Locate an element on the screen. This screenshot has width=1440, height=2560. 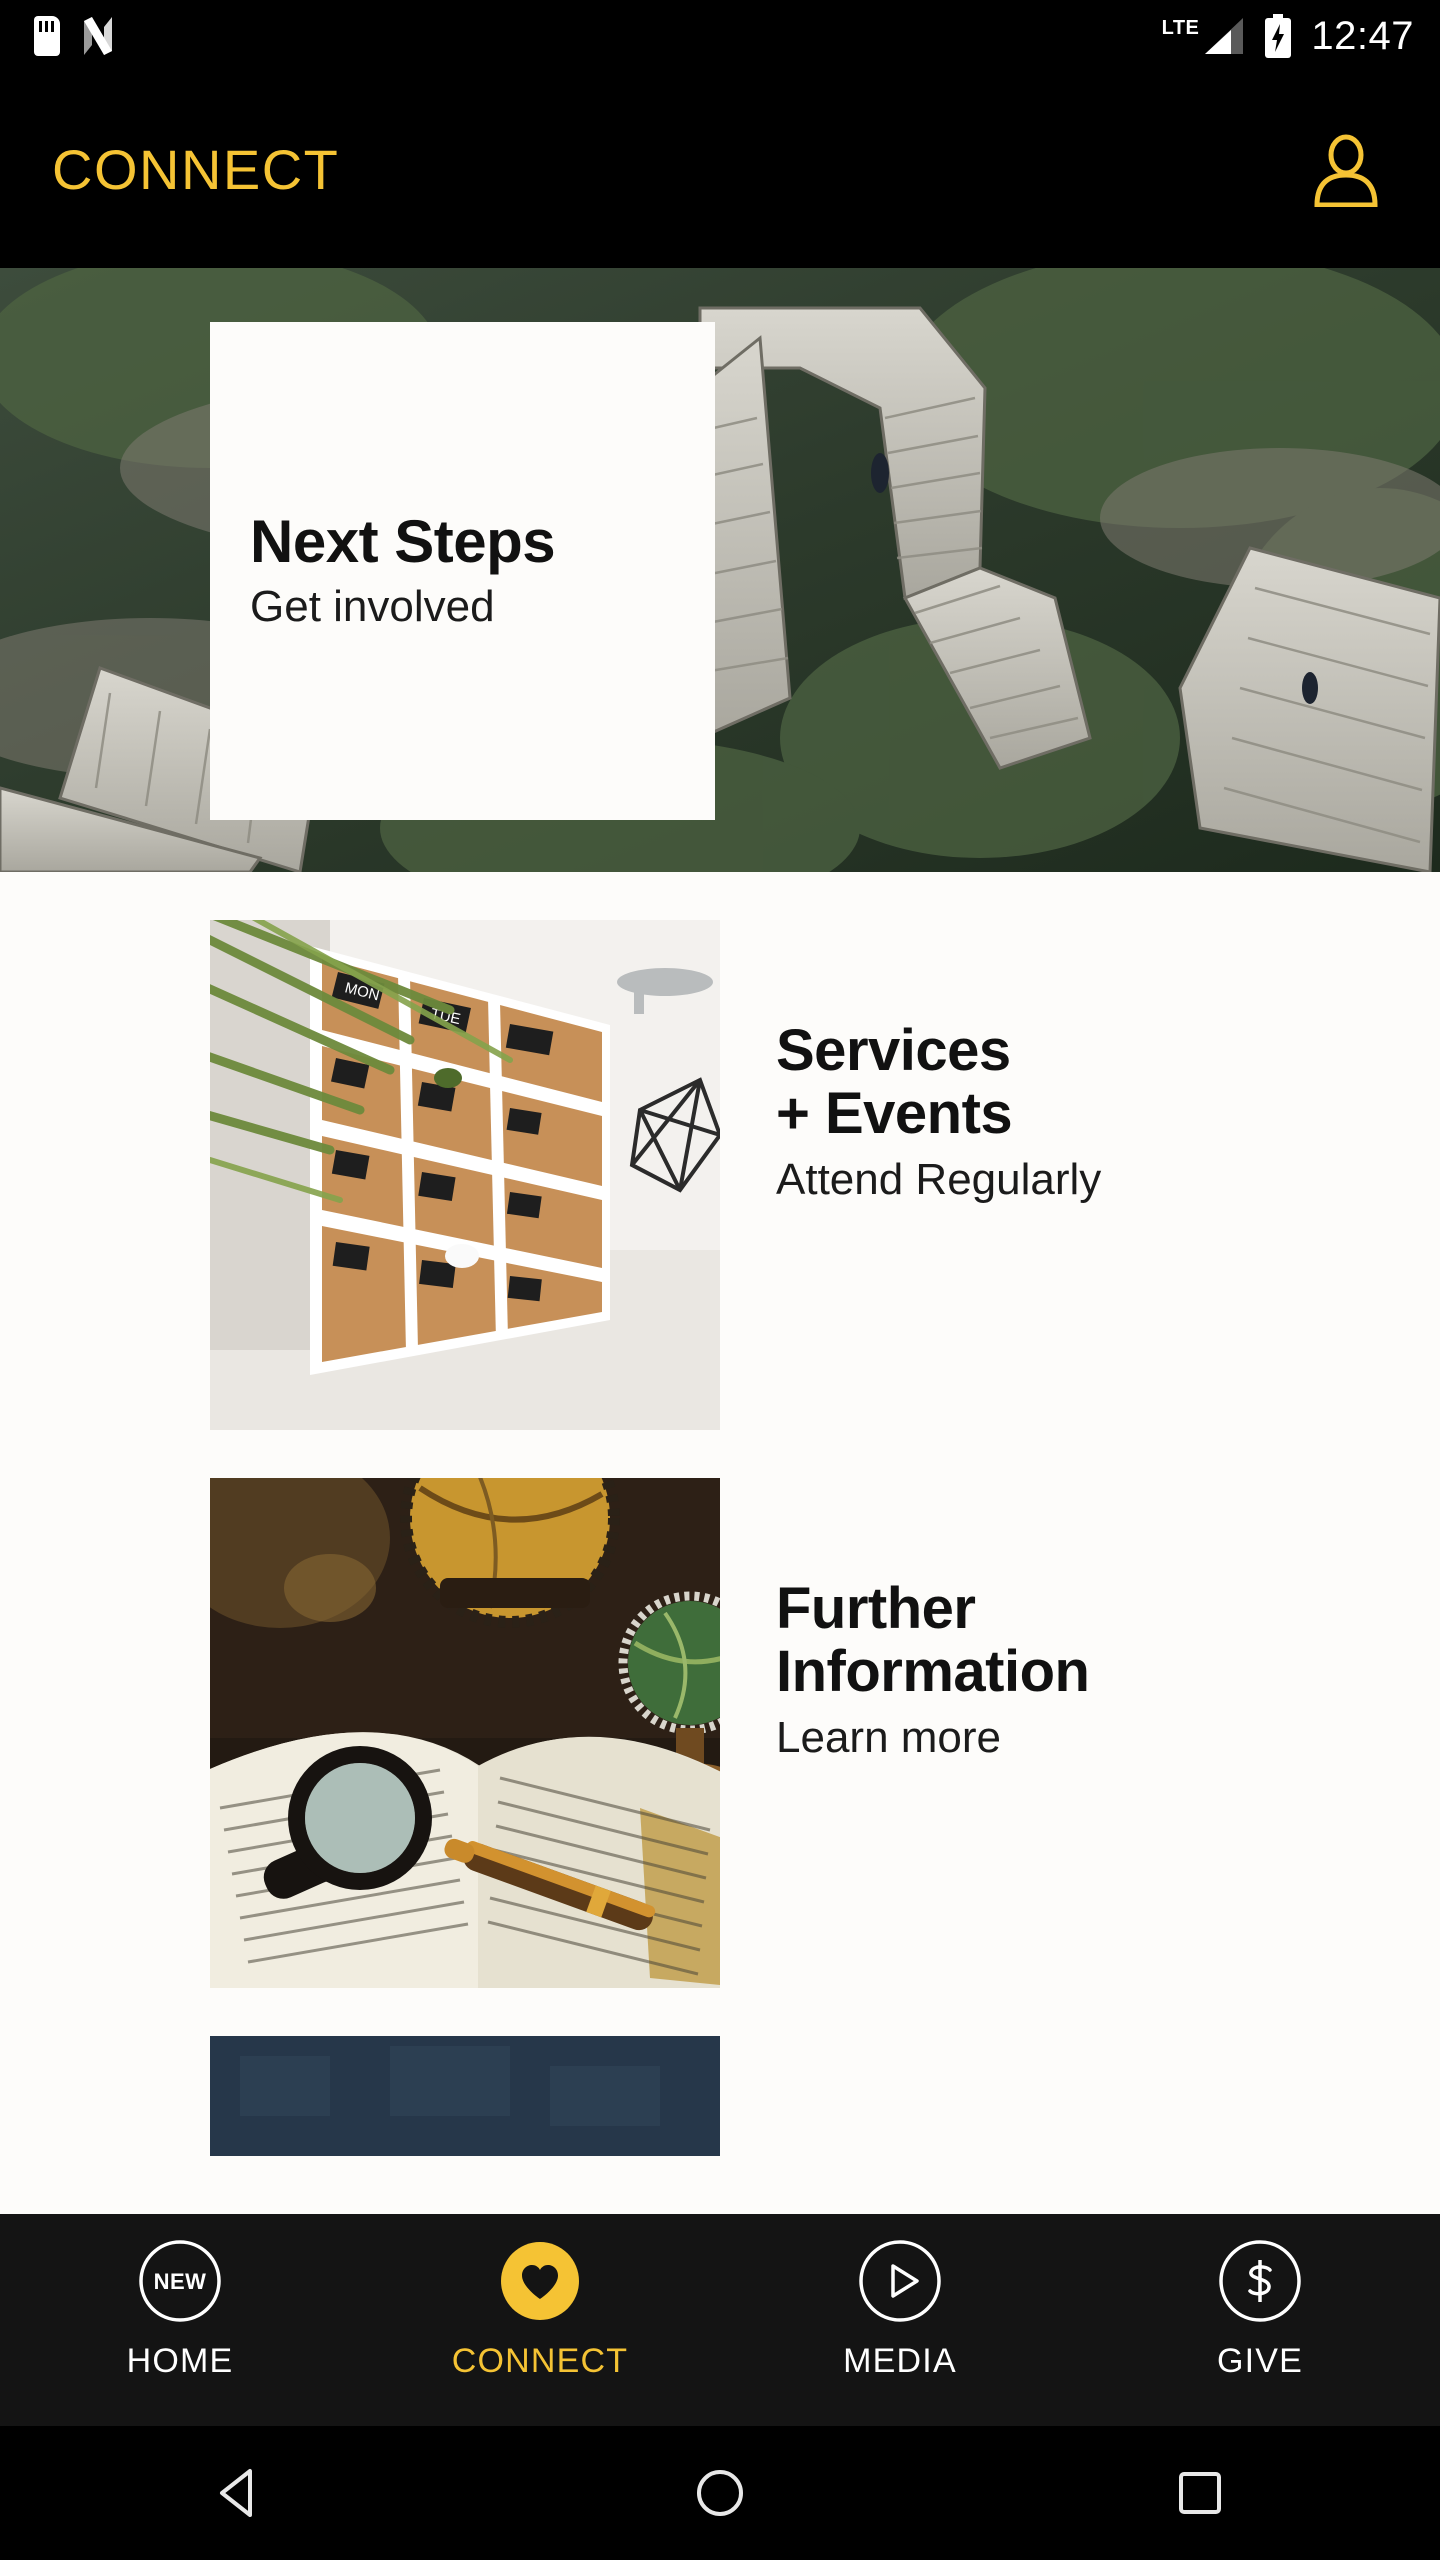
book-magnifier-image is located at coordinates (465, 1733).